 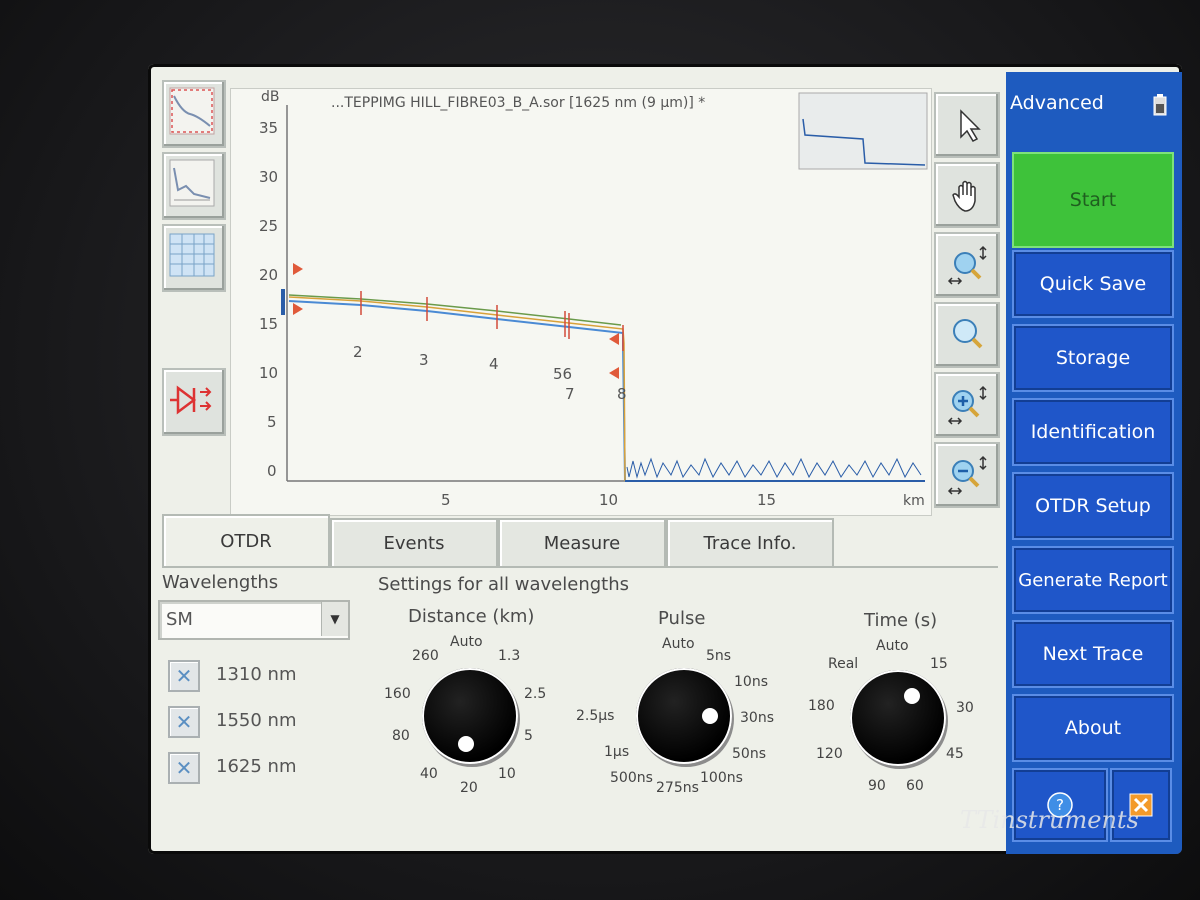 What do you see at coordinates (429, 774) in the screenshot?
I see `distance-tick: 40` at bounding box center [429, 774].